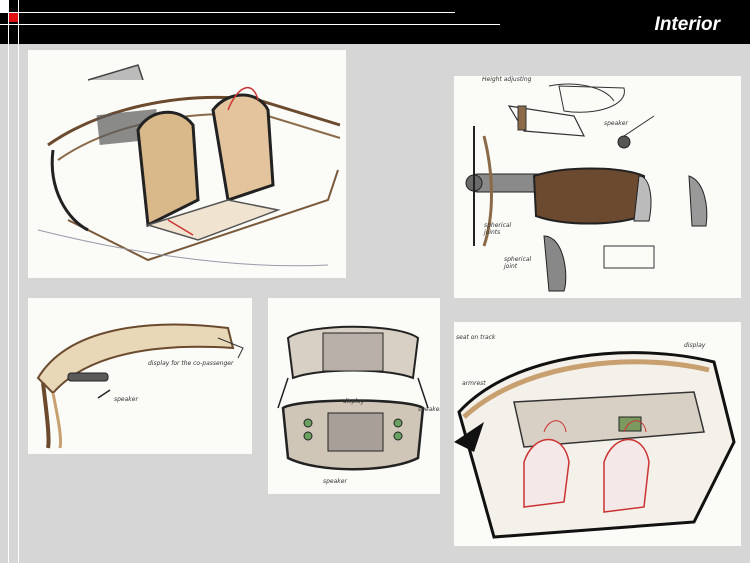 Image resolution: width=750 pixels, height=563 pixels. I want to click on note-height-adjusting: Height adjusting, so click(507, 79).